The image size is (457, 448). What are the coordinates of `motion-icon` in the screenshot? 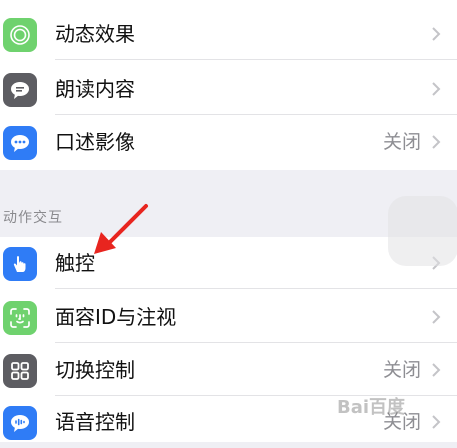 It's located at (20, 35).